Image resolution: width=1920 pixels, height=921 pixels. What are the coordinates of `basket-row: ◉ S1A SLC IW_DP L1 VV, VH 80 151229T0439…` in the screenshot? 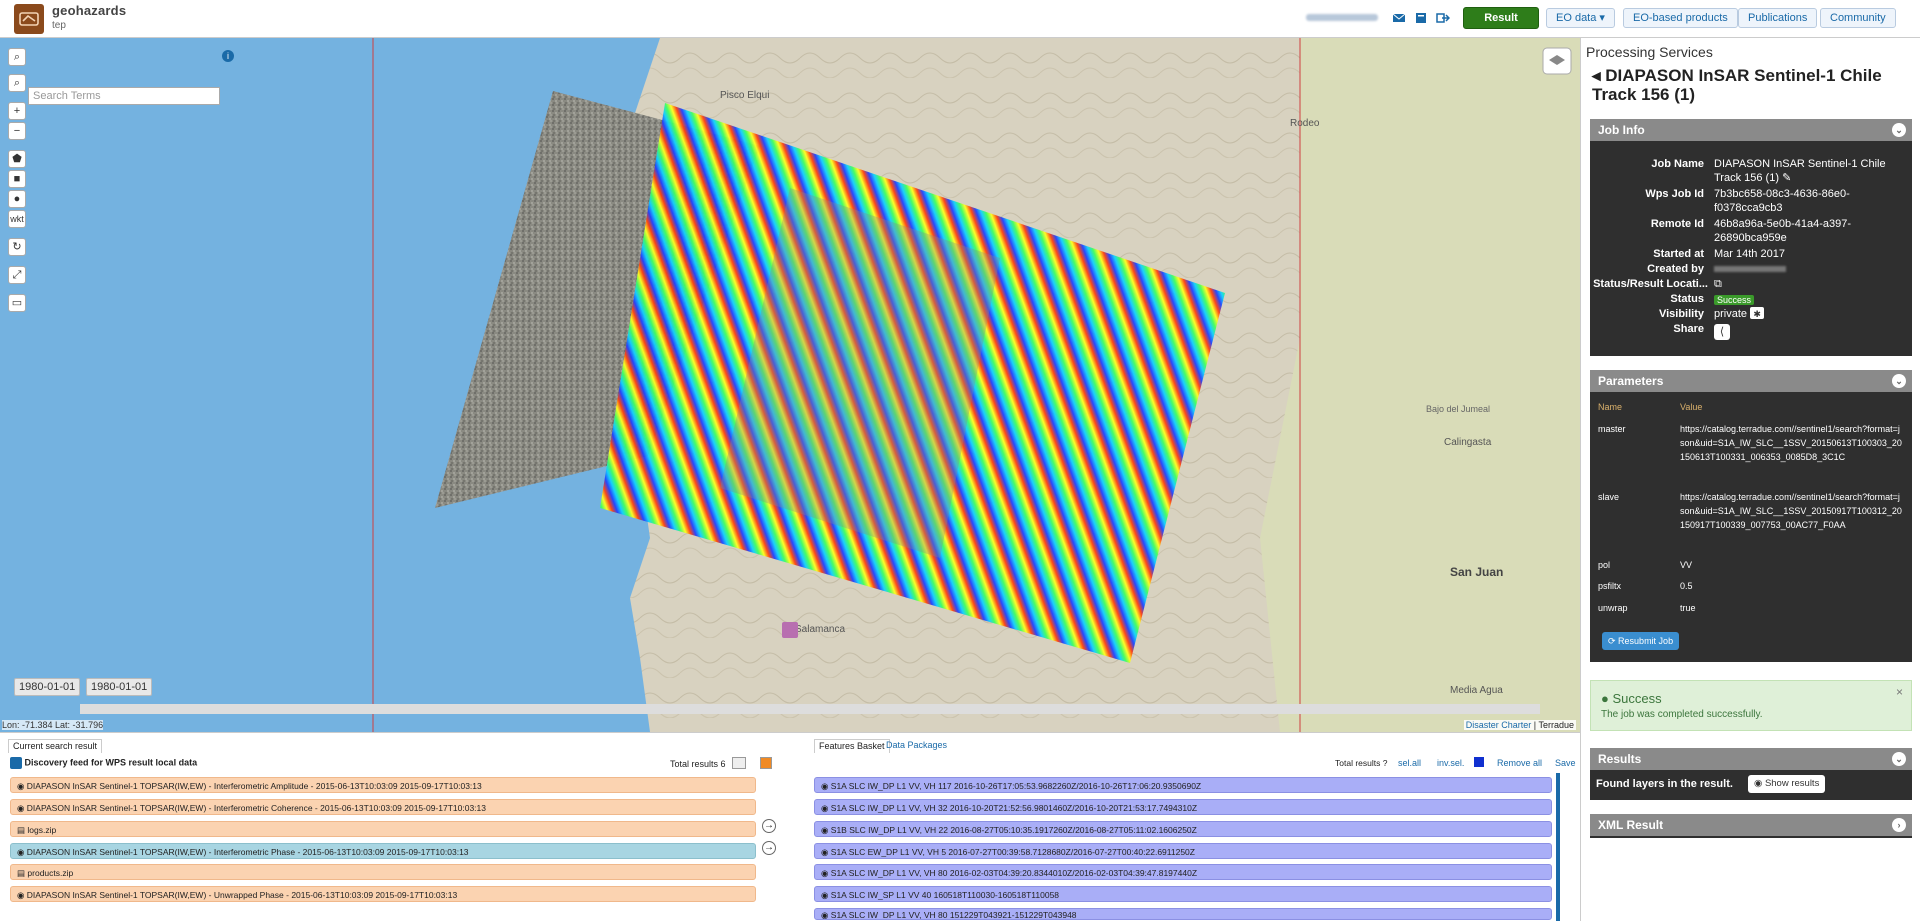 It's located at (1183, 914).